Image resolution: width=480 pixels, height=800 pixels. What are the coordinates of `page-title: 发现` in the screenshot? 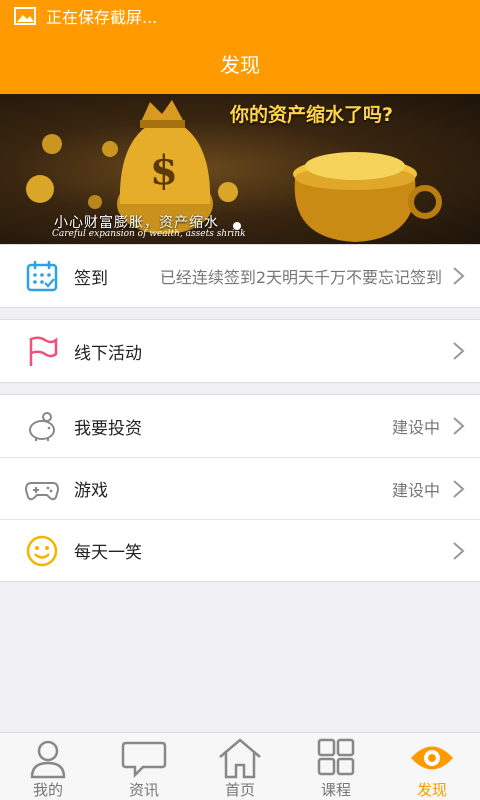 It's located at (240, 64).